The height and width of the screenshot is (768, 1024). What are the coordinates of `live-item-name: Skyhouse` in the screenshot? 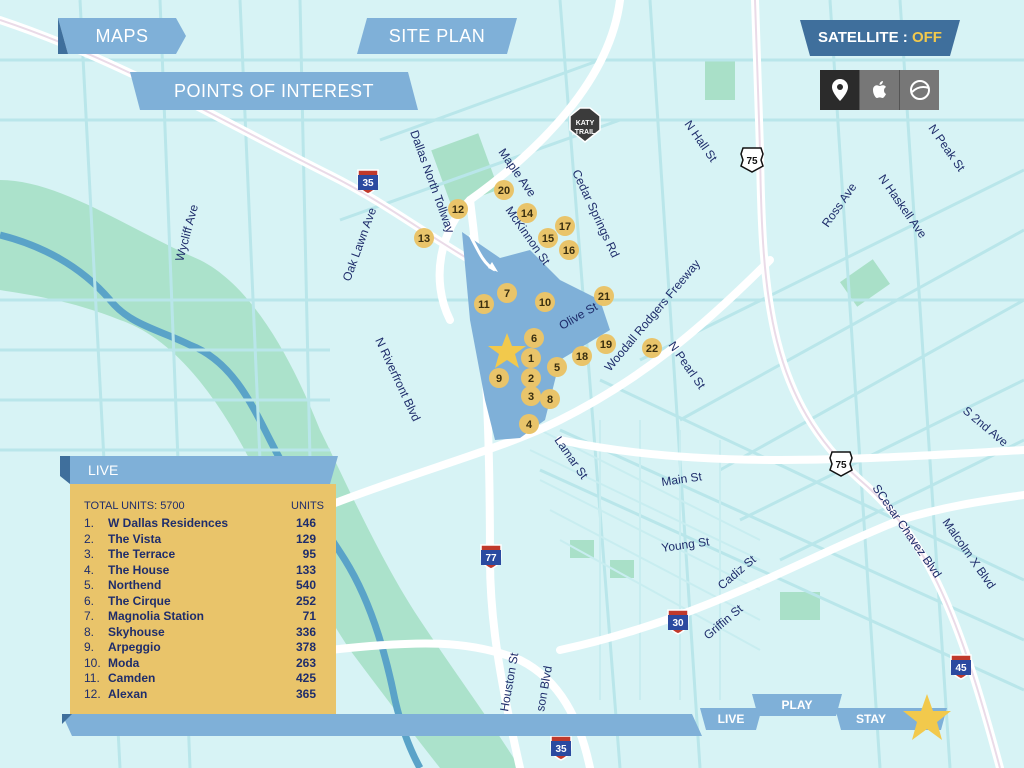 It's located at (136, 631).